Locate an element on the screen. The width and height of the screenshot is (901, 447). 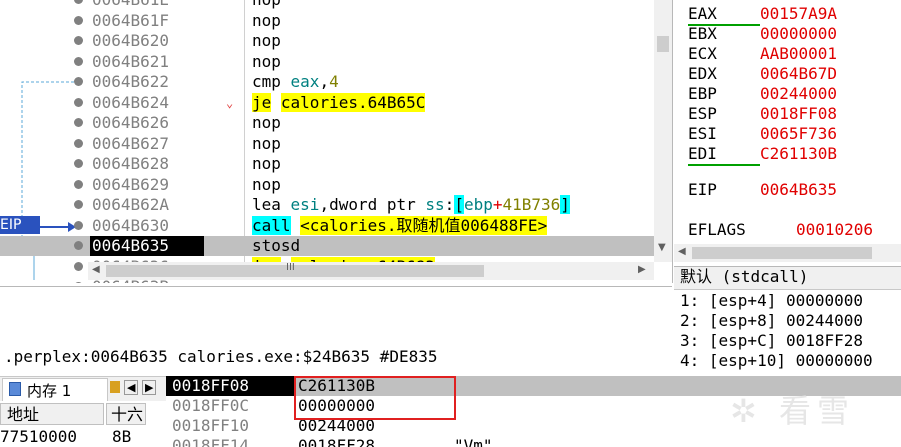
register-esi: ESI 0065F736 is located at coordinates (762, 134).